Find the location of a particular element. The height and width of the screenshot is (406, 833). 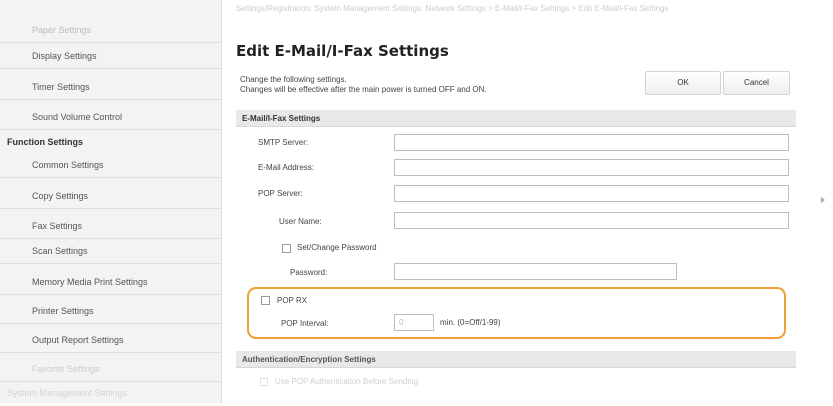

set-change-password-checkbox is located at coordinates (286, 248).